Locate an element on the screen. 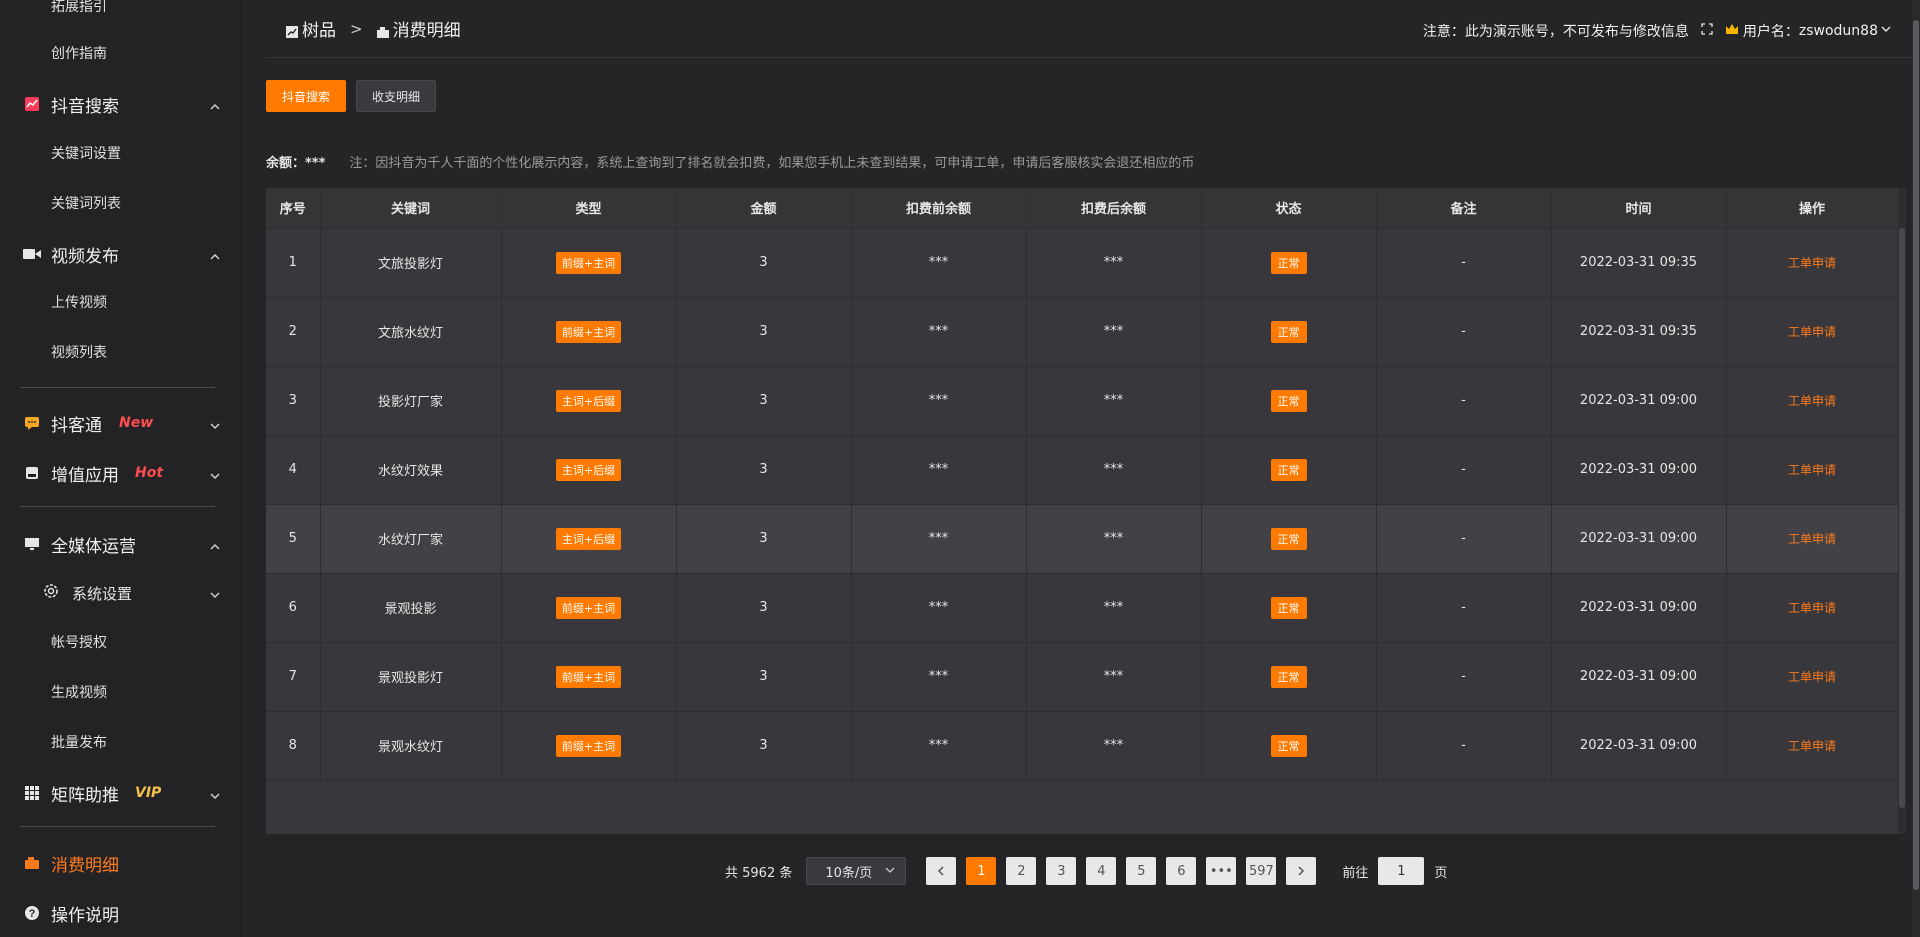  sidebar-divider is located at coordinates (117, 826).